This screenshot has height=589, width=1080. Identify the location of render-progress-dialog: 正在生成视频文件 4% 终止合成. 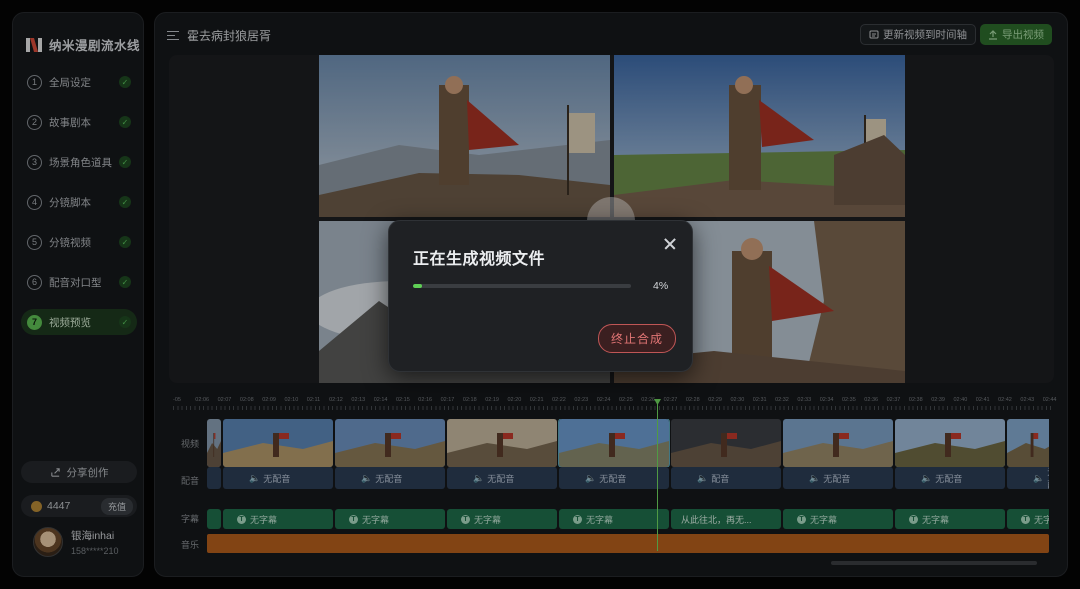
(540, 296).